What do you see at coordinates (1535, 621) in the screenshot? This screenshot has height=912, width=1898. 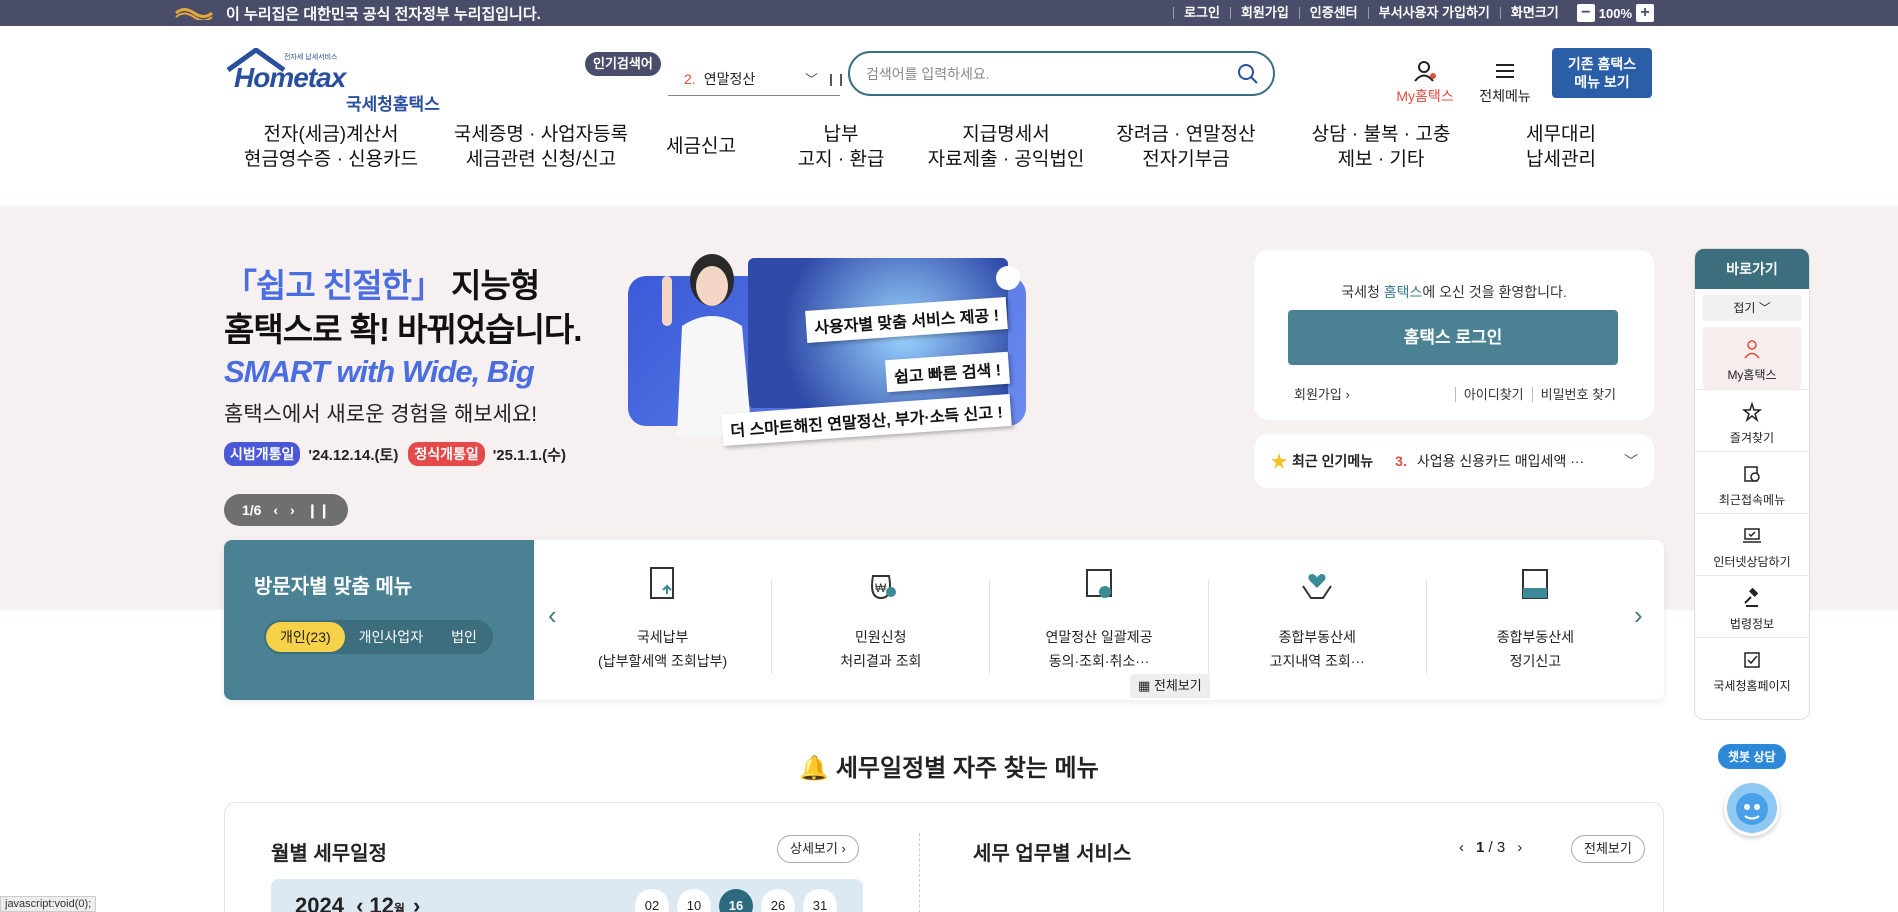 I see `visitor-item-property-tax-filing: 종합부동산세 정기신고` at bounding box center [1535, 621].